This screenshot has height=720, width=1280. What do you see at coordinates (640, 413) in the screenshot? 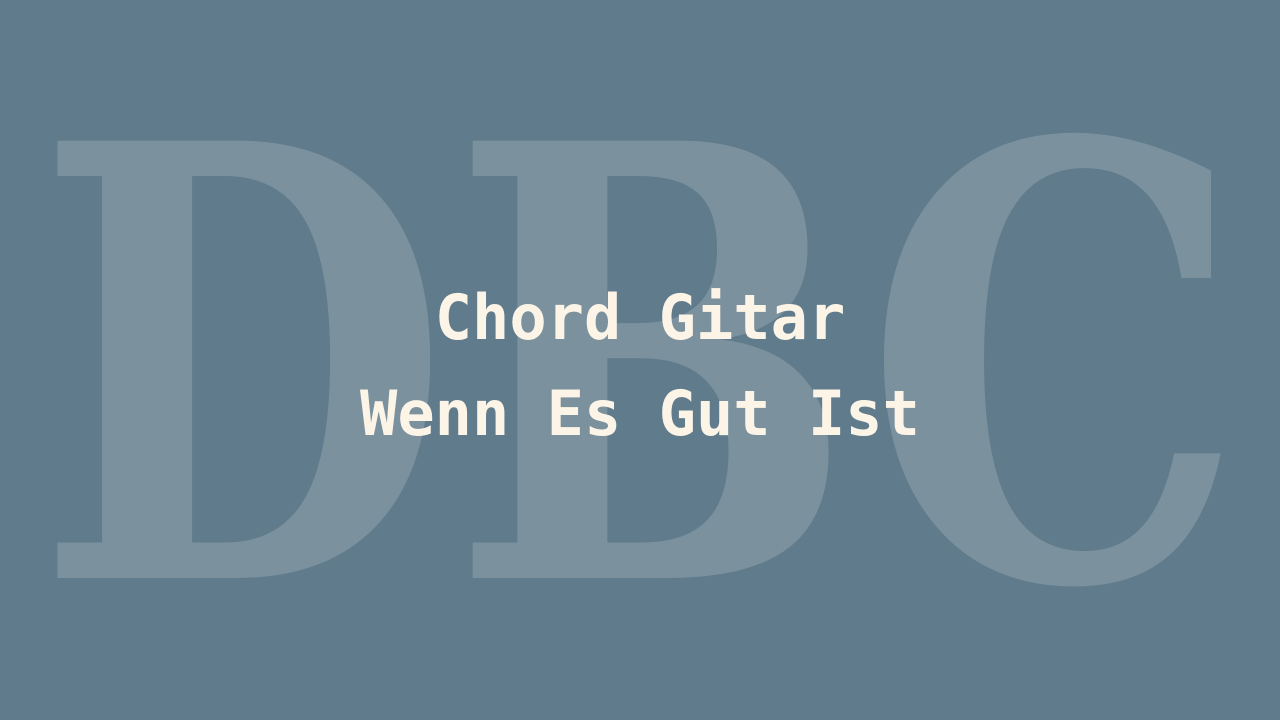
I see `title-line-2: Wenn Es Gut Ist` at bounding box center [640, 413].